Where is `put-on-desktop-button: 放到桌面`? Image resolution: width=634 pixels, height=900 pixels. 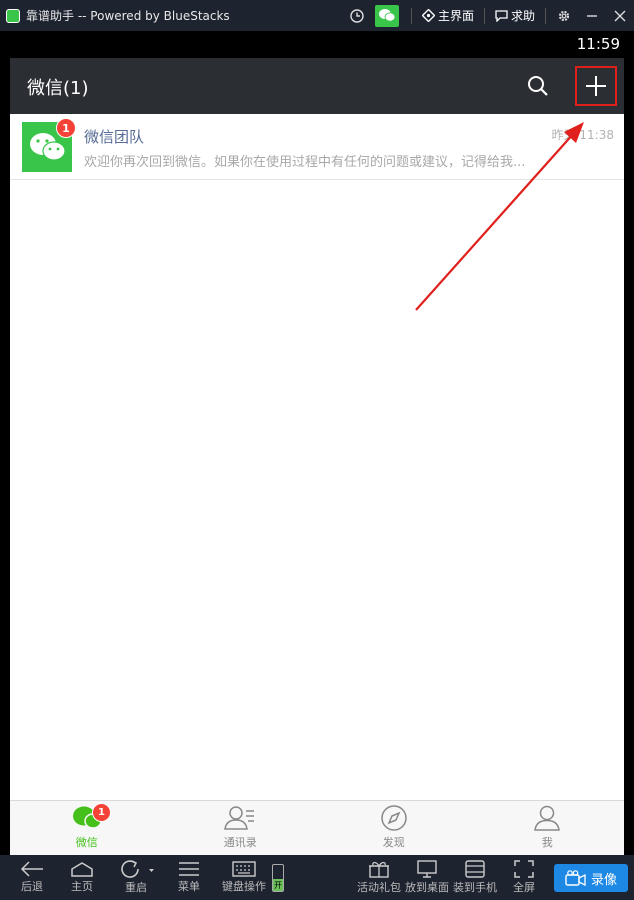 put-on-desktop-button: 放到桌面 is located at coordinates (427, 877).